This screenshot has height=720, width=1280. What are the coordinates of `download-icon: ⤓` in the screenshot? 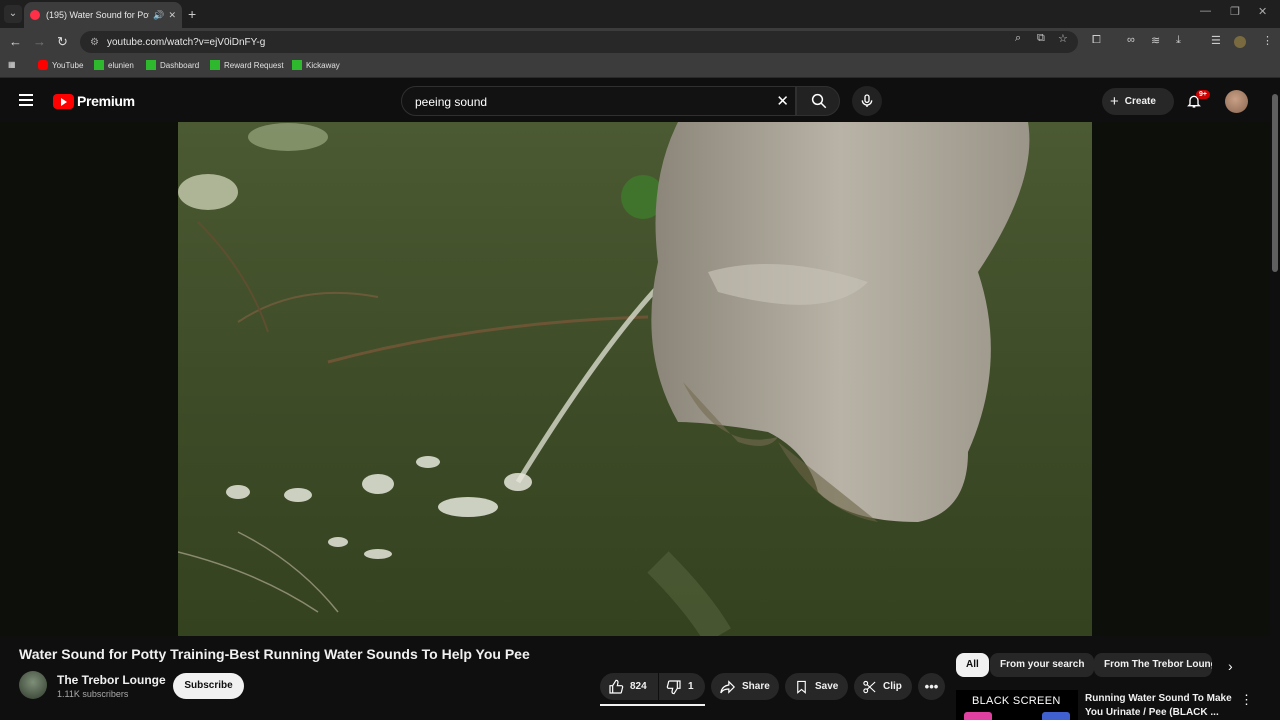 It's located at (1178, 40).